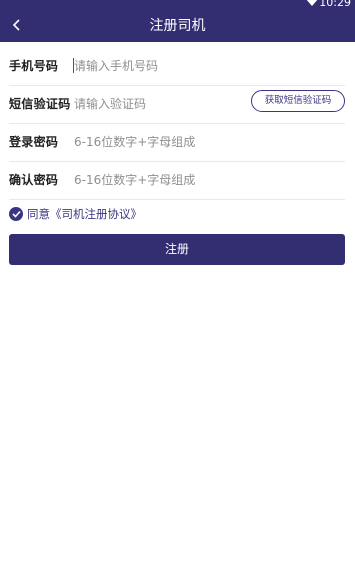 The height and width of the screenshot is (582, 355). Describe the element at coordinates (298, 101) in the screenshot. I see `get-sms-code-button: 获取短信验证码` at that location.